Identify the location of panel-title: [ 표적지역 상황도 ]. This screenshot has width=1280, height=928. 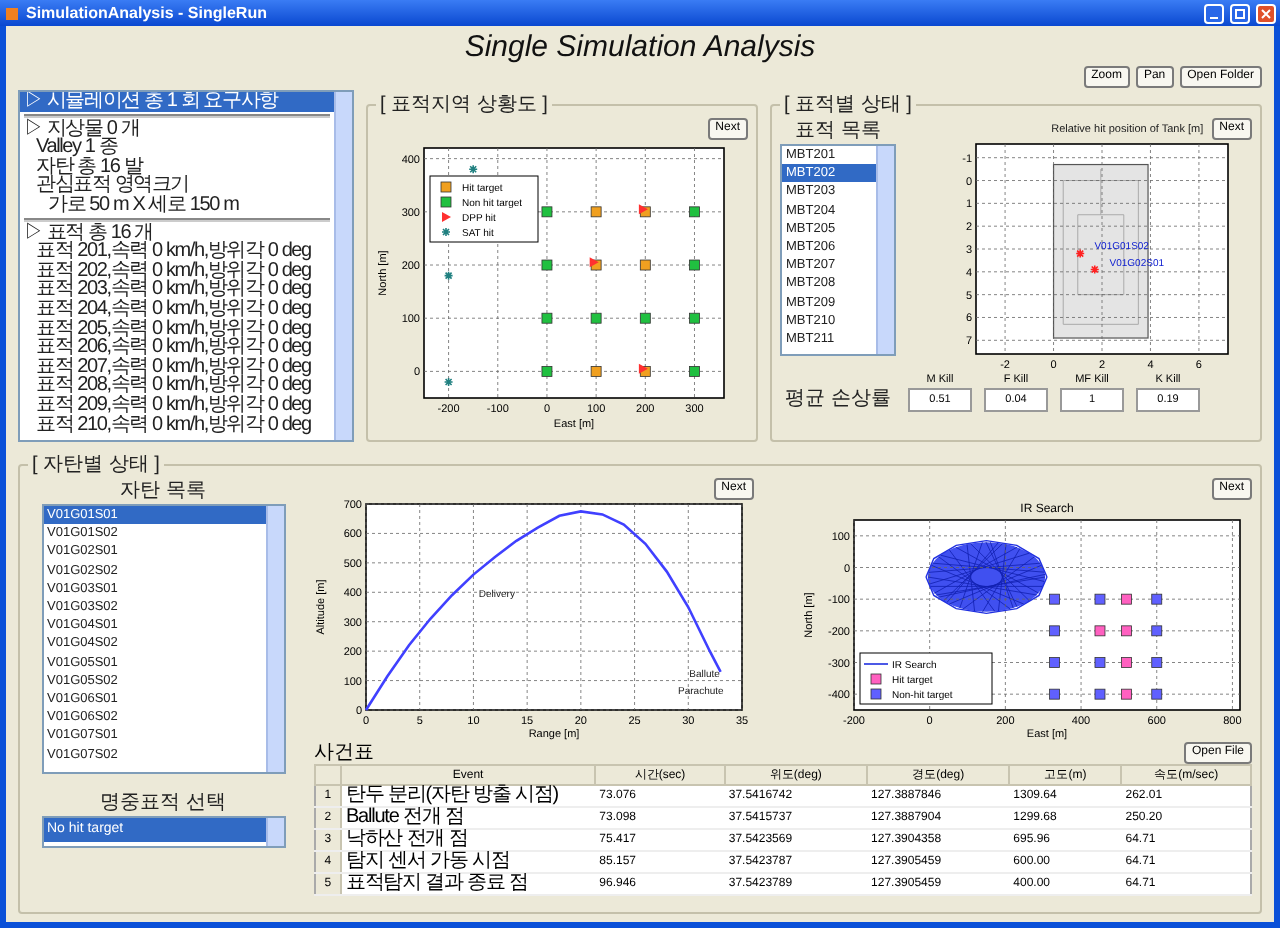
(464, 105).